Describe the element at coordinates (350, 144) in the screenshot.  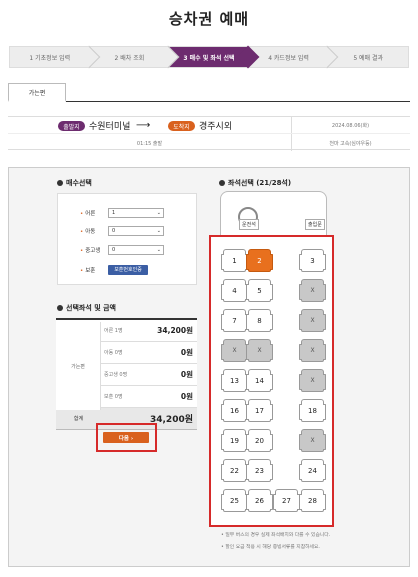
I see `bus-company: 천마 고속(심야우등)` at that location.